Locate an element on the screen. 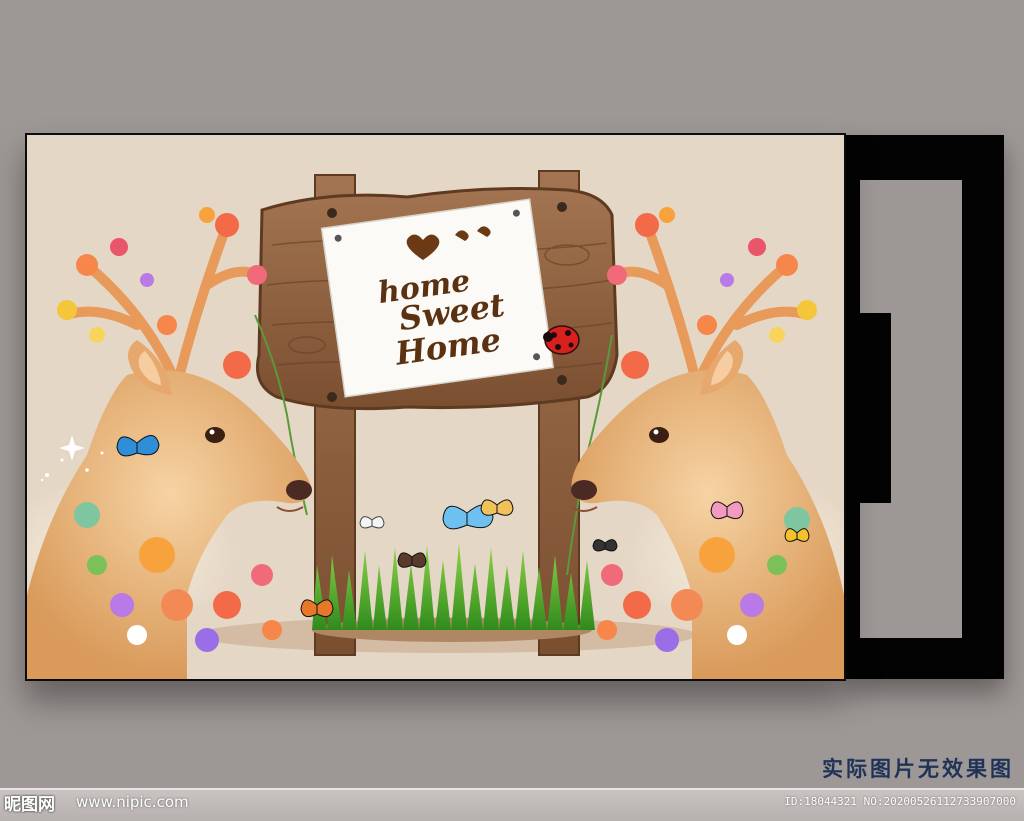  watermark-logo: 昵图网 is located at coordinates (29, 805).